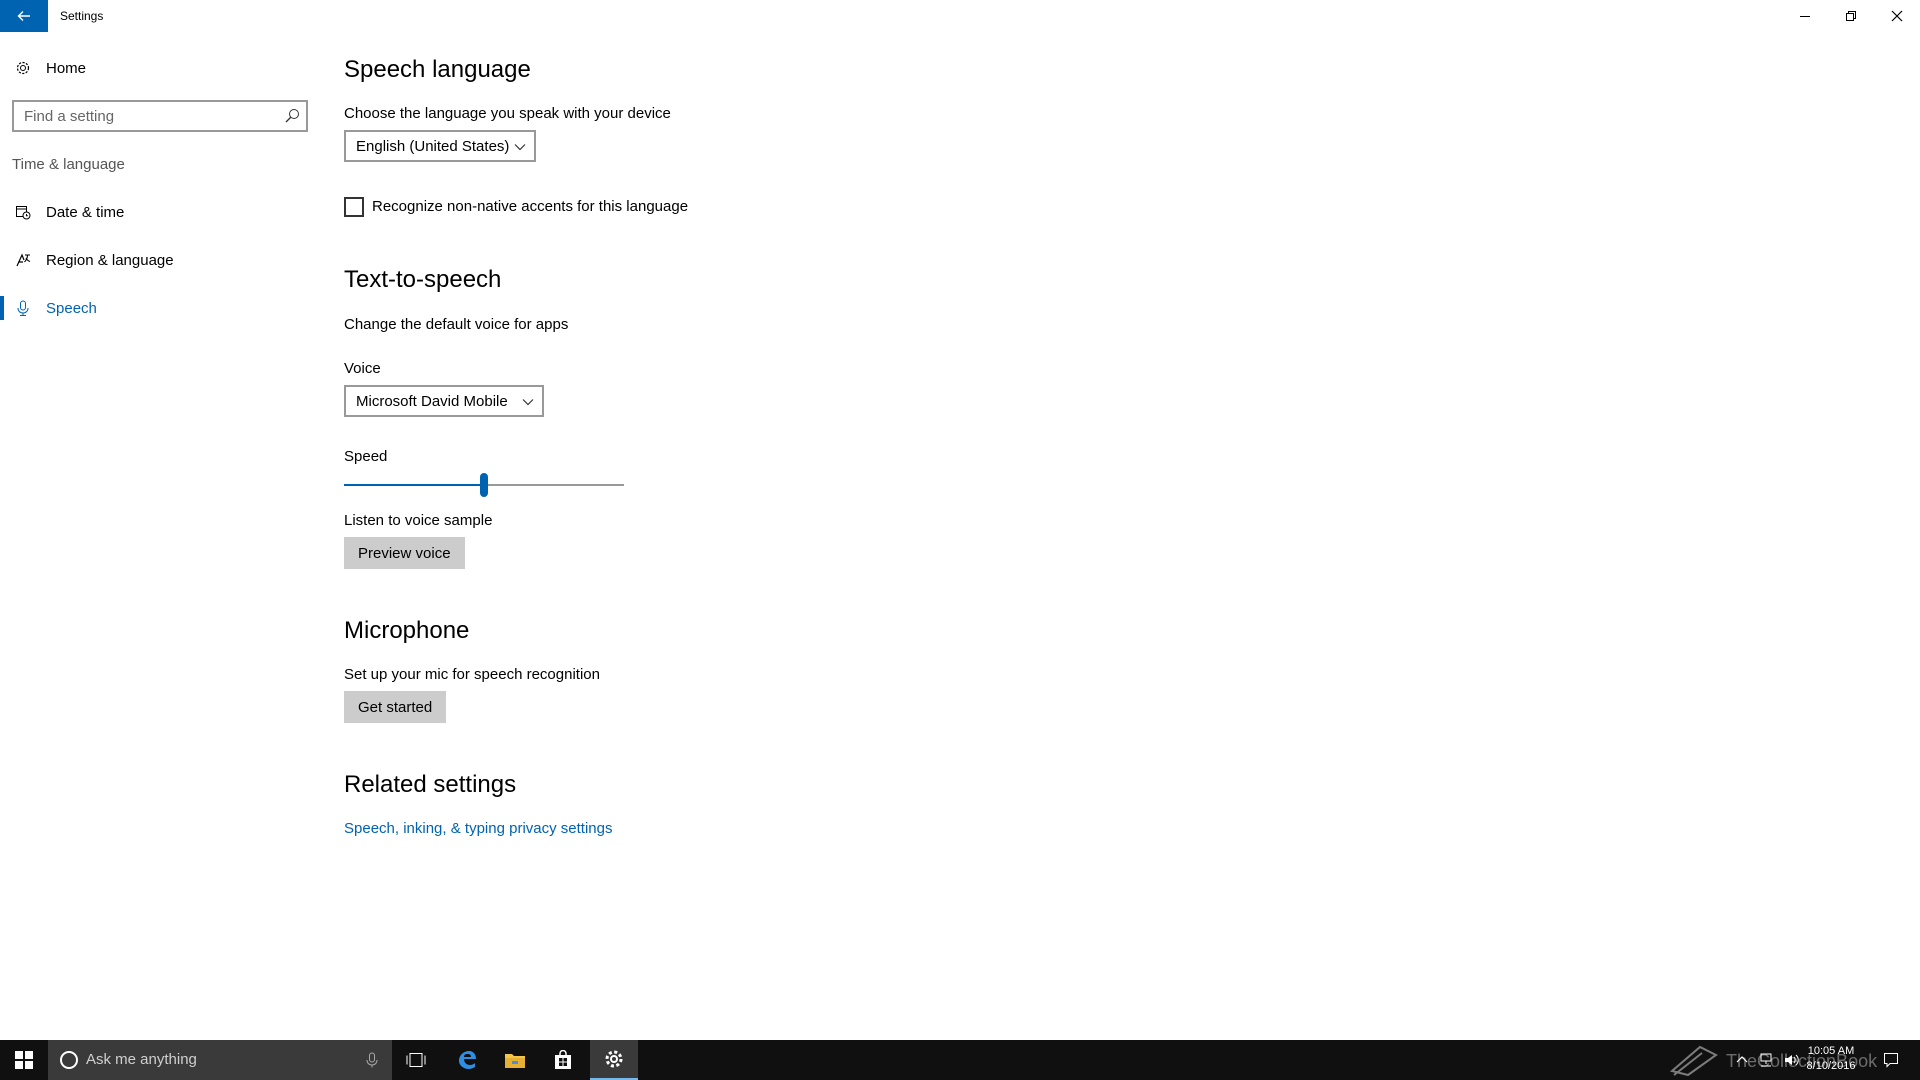 The height and width of the screenshot is (1080, 1920). What do you see at coordinates (430, 784) in the screenshot?
I see `related-settings-heading: Related settings` at bounding box center [430, 784].